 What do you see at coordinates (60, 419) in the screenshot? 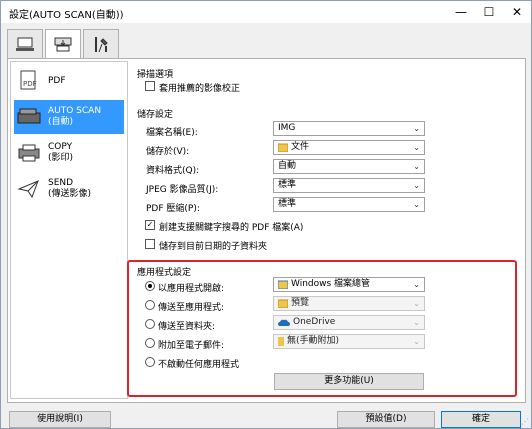
I see `help-button: 使用說明(I)` at bounding box center [60, 419].